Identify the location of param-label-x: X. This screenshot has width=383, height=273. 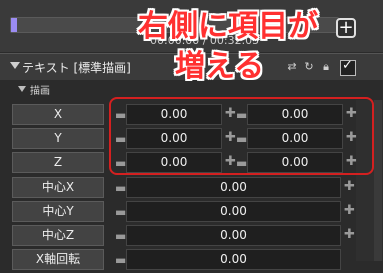
(58, 114).